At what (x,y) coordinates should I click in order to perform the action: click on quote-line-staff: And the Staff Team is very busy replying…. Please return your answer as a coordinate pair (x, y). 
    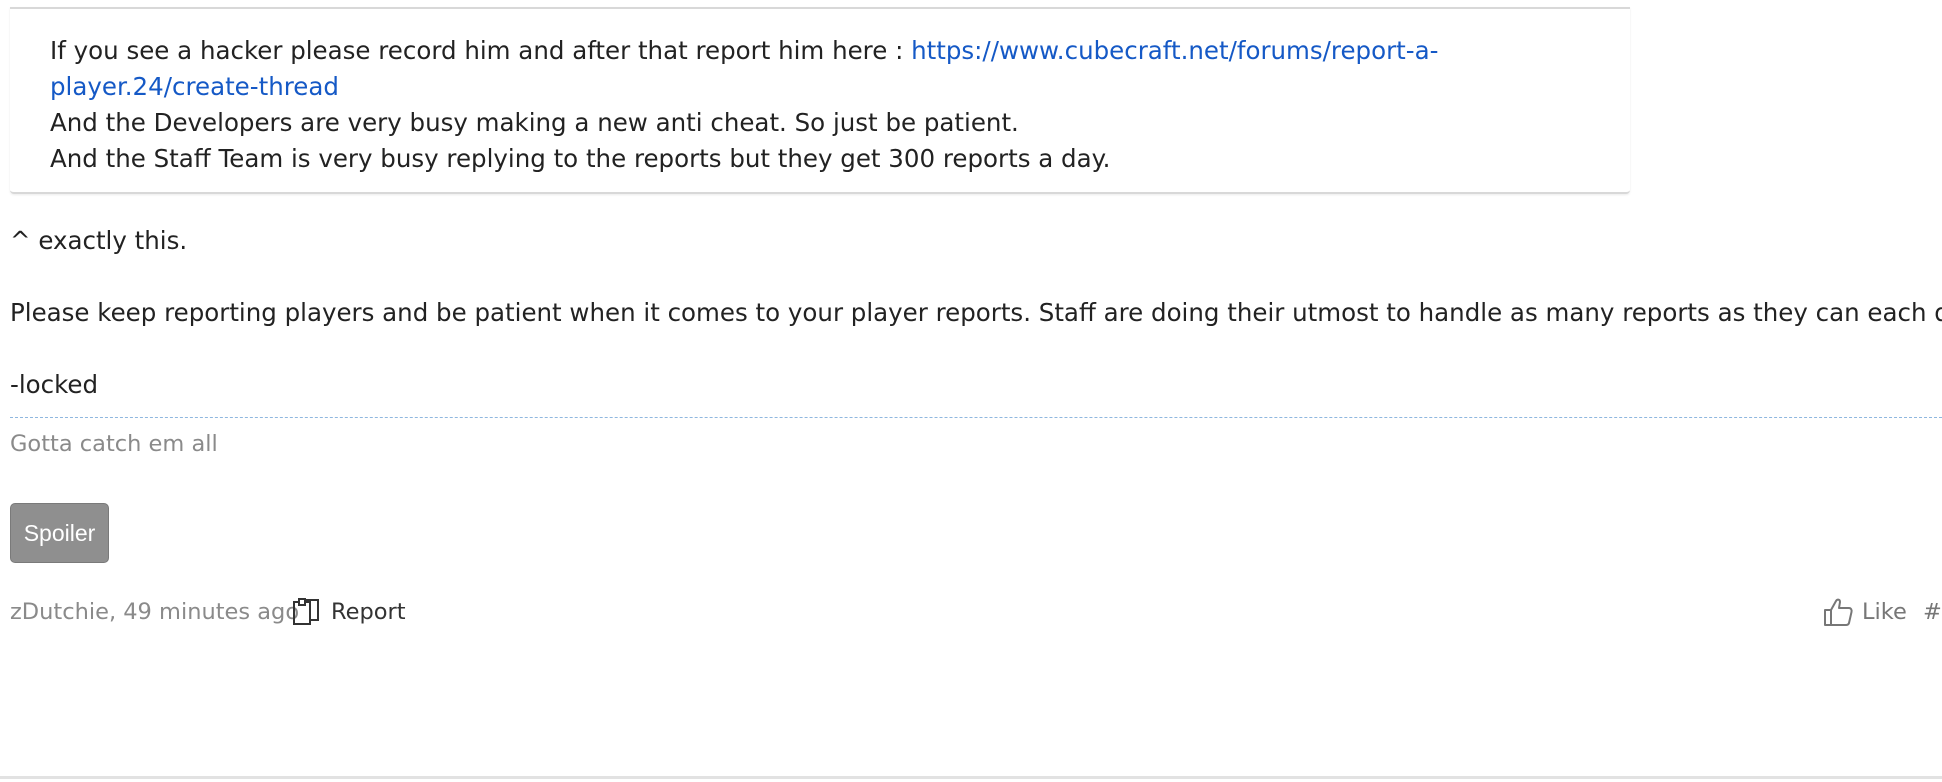
    Looking at the image, I should click on (580, 158).